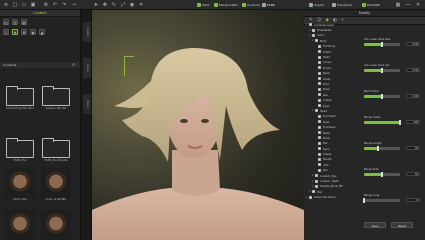 Image resolution: width=425 pixels, height=240 pixels. I want to click on select-tool-icon: ➤, so click(96, 5).